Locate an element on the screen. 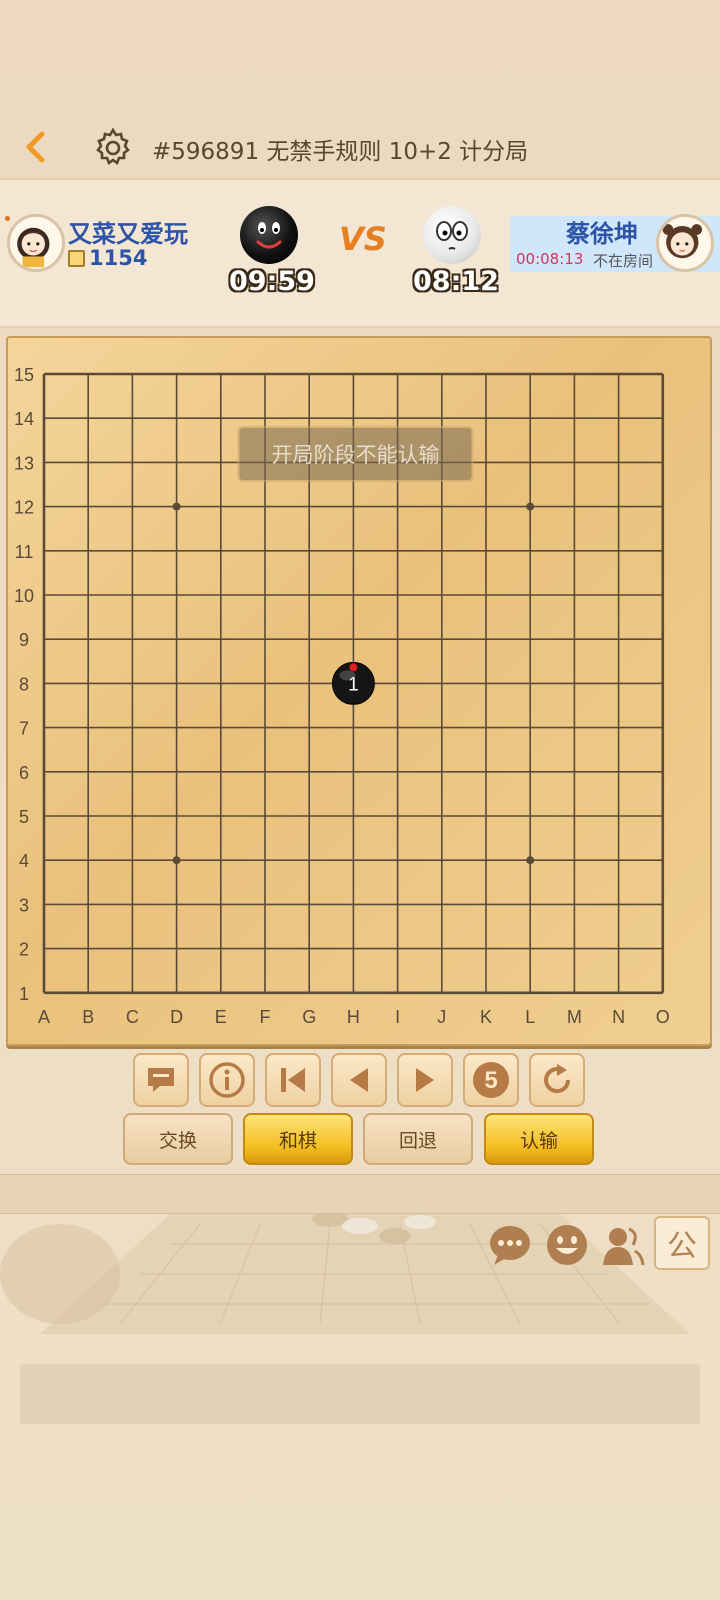  step-five-button: 5 is located at coordinates (491, 1080).